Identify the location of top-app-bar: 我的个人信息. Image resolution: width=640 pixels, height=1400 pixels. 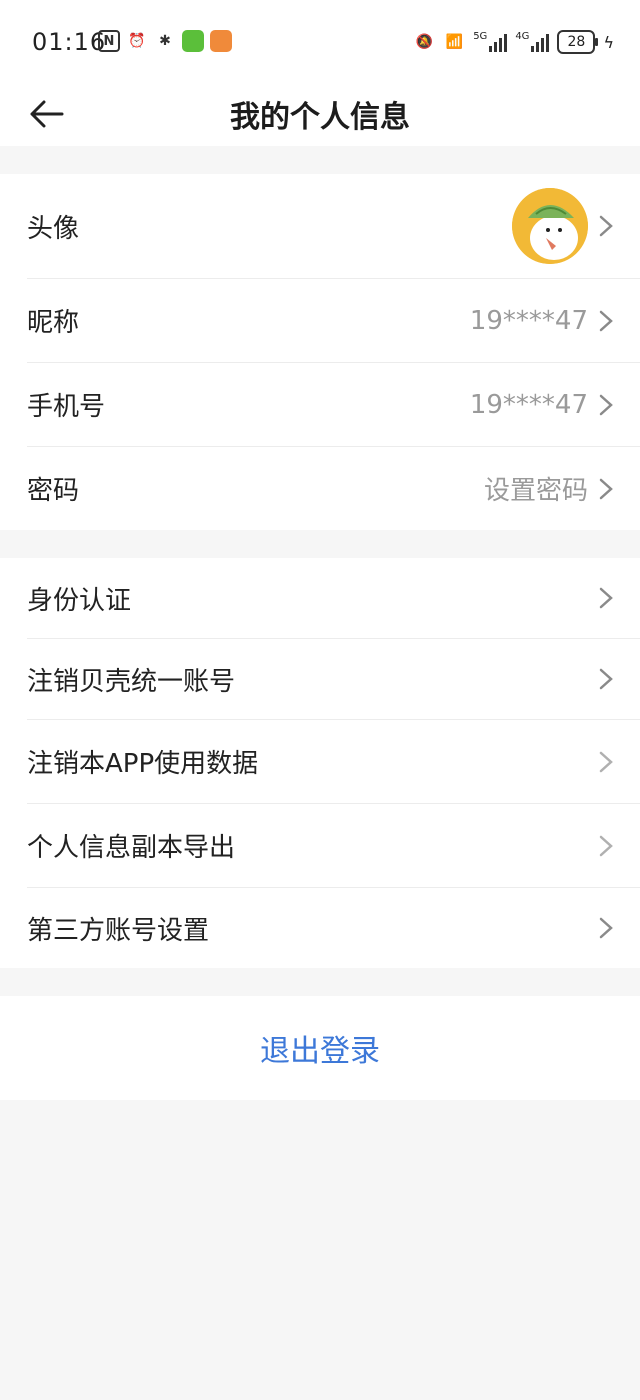
(320, 116).